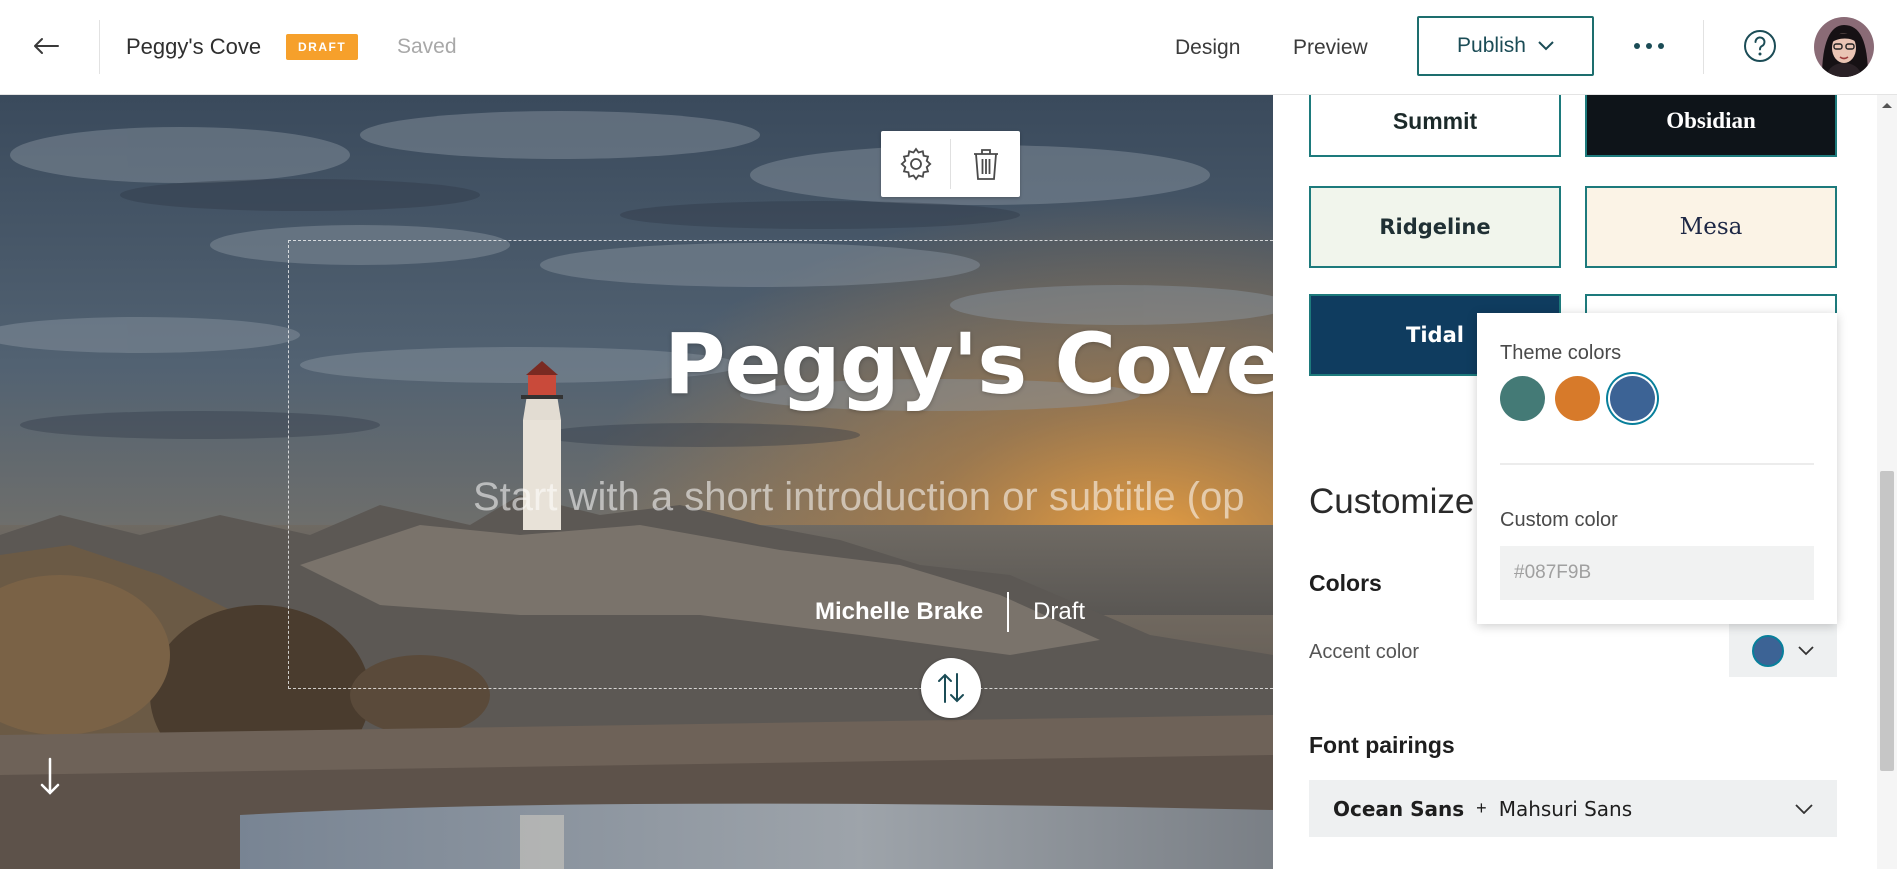  I want to click on panel-scrollbar, so click(1887, 482).